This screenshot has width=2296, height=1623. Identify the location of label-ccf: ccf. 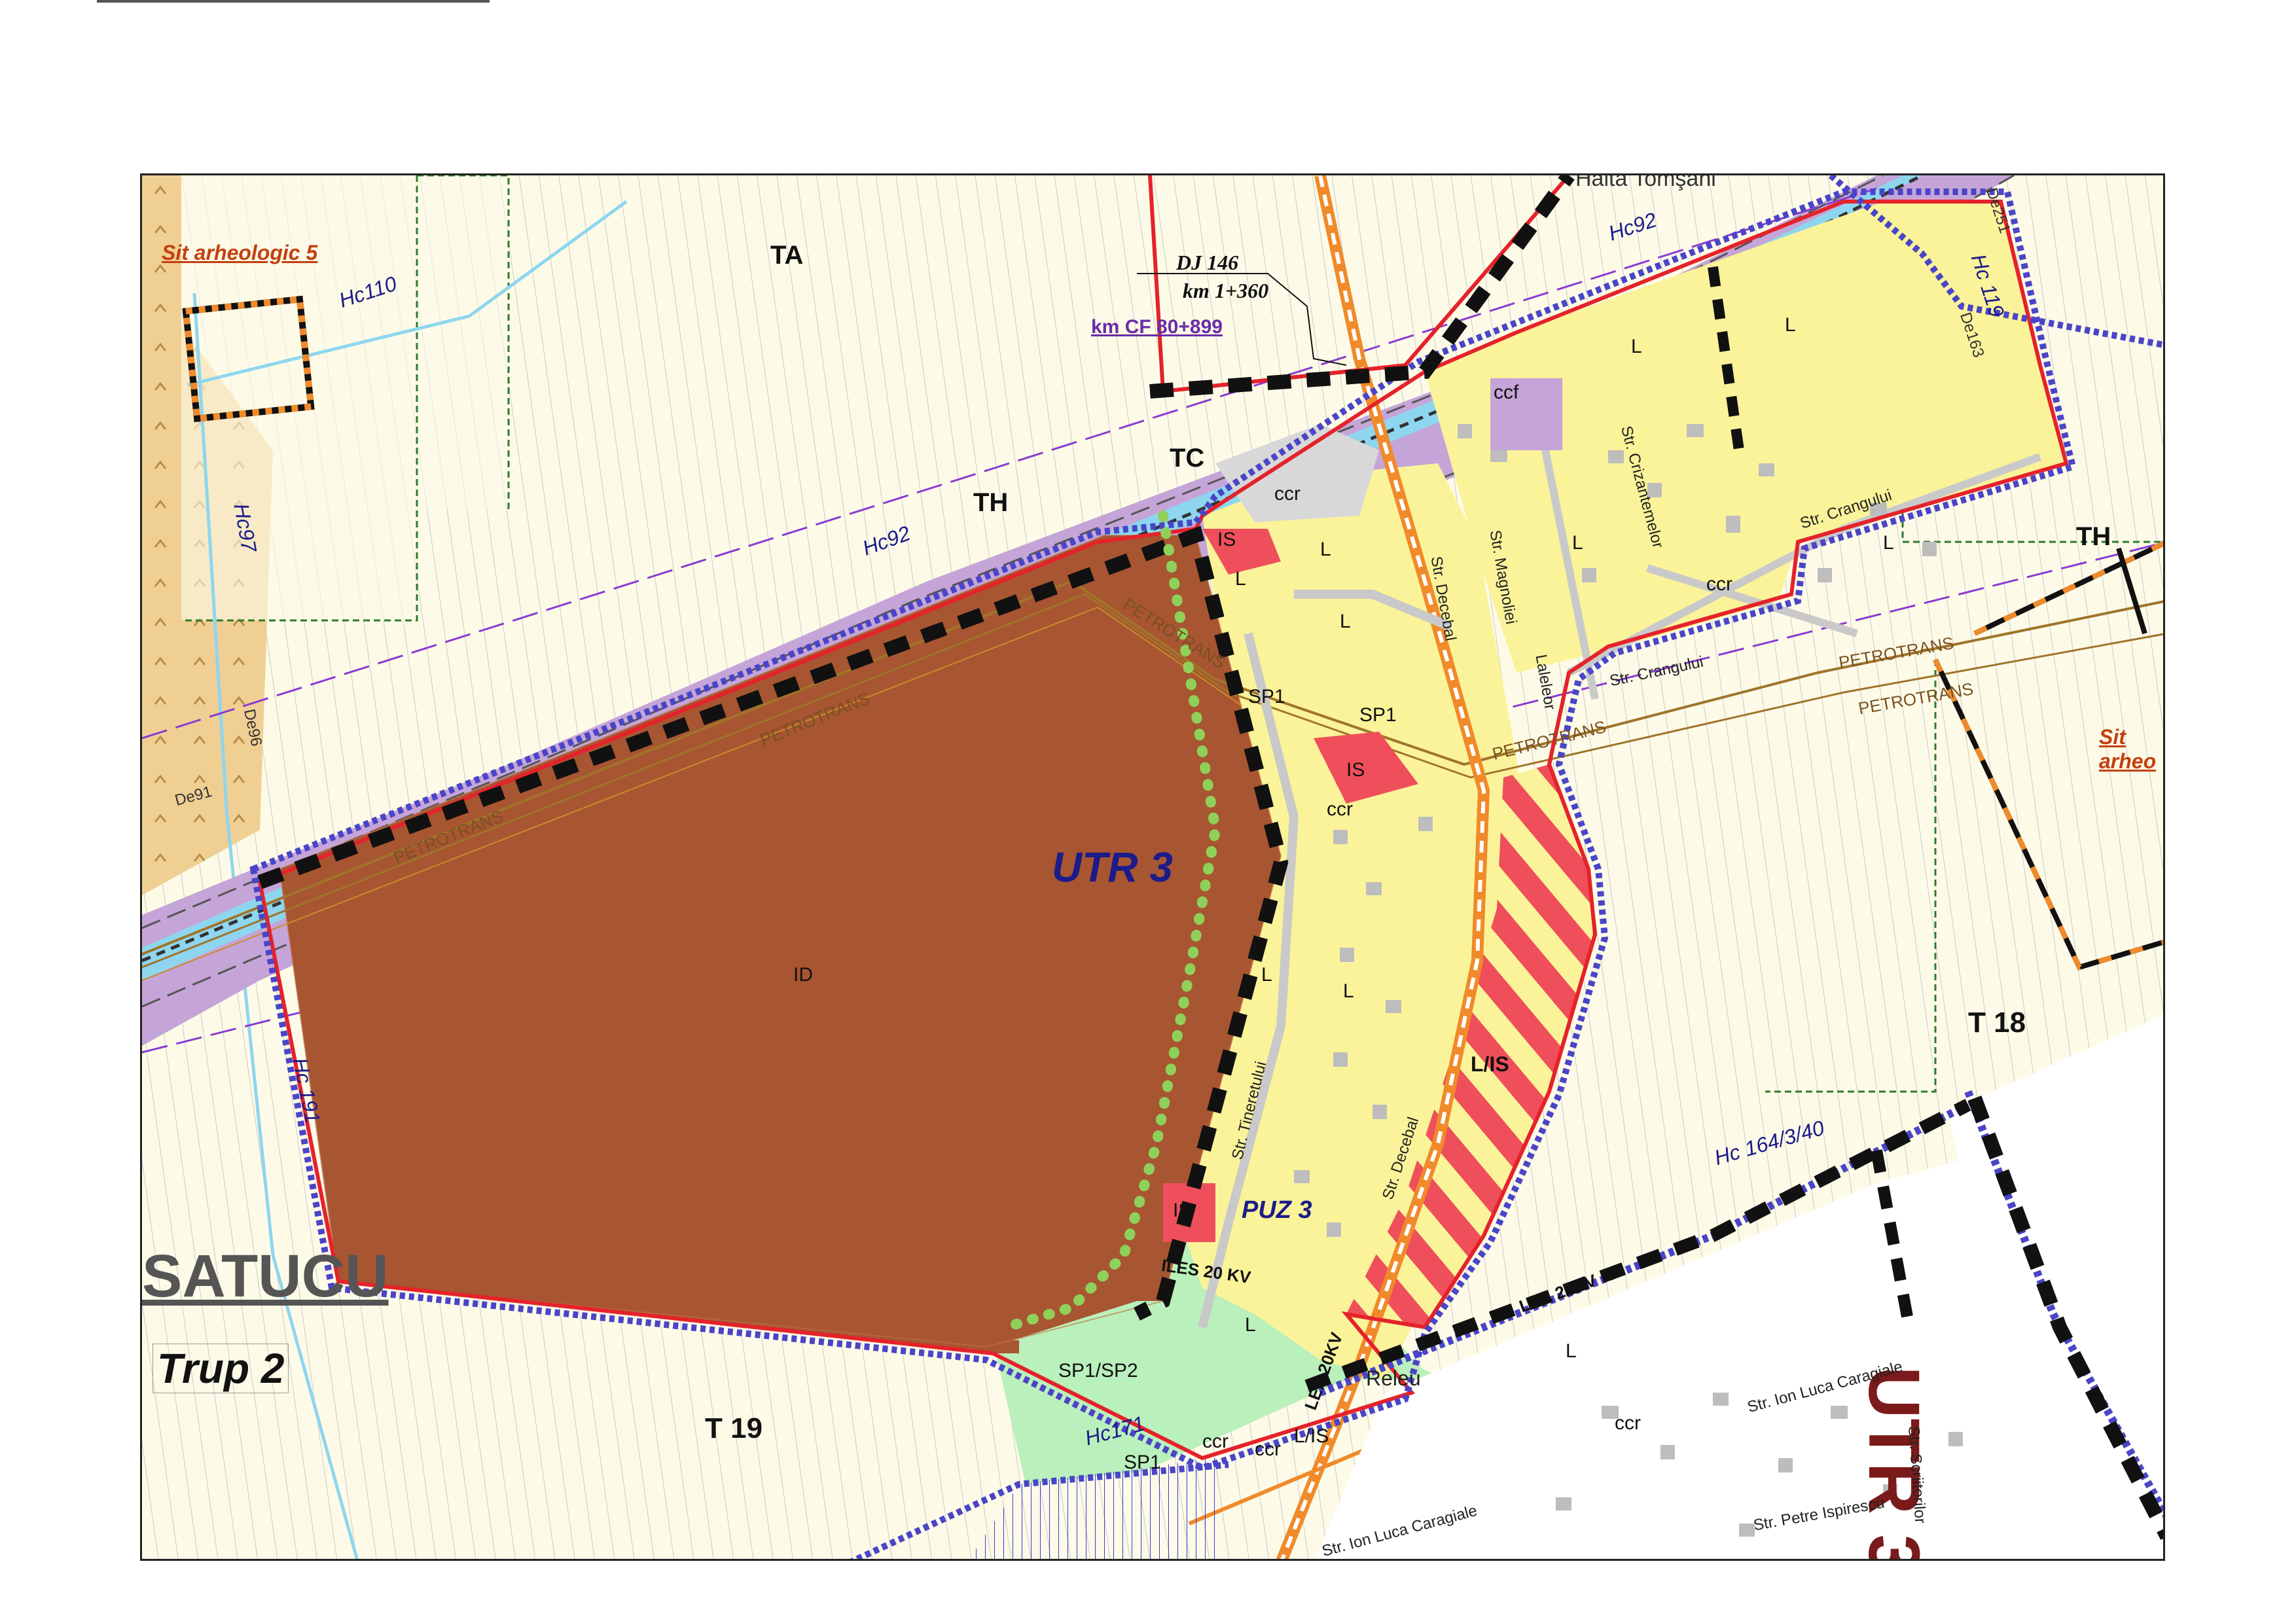
(1507, 392).